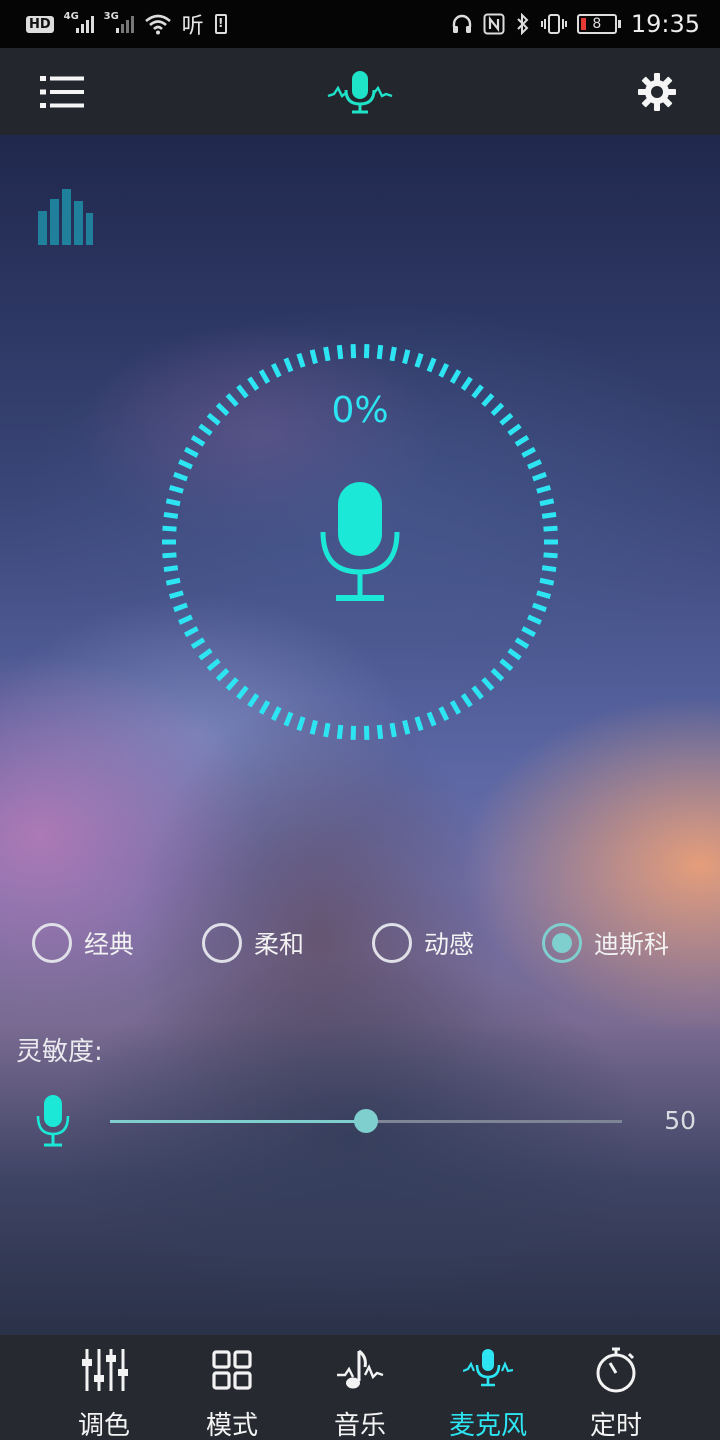  What do you see at coordinates (359, 1425) in the screenshot?
I see `nav-label: 音乐` at bounding box center [359, 1425].